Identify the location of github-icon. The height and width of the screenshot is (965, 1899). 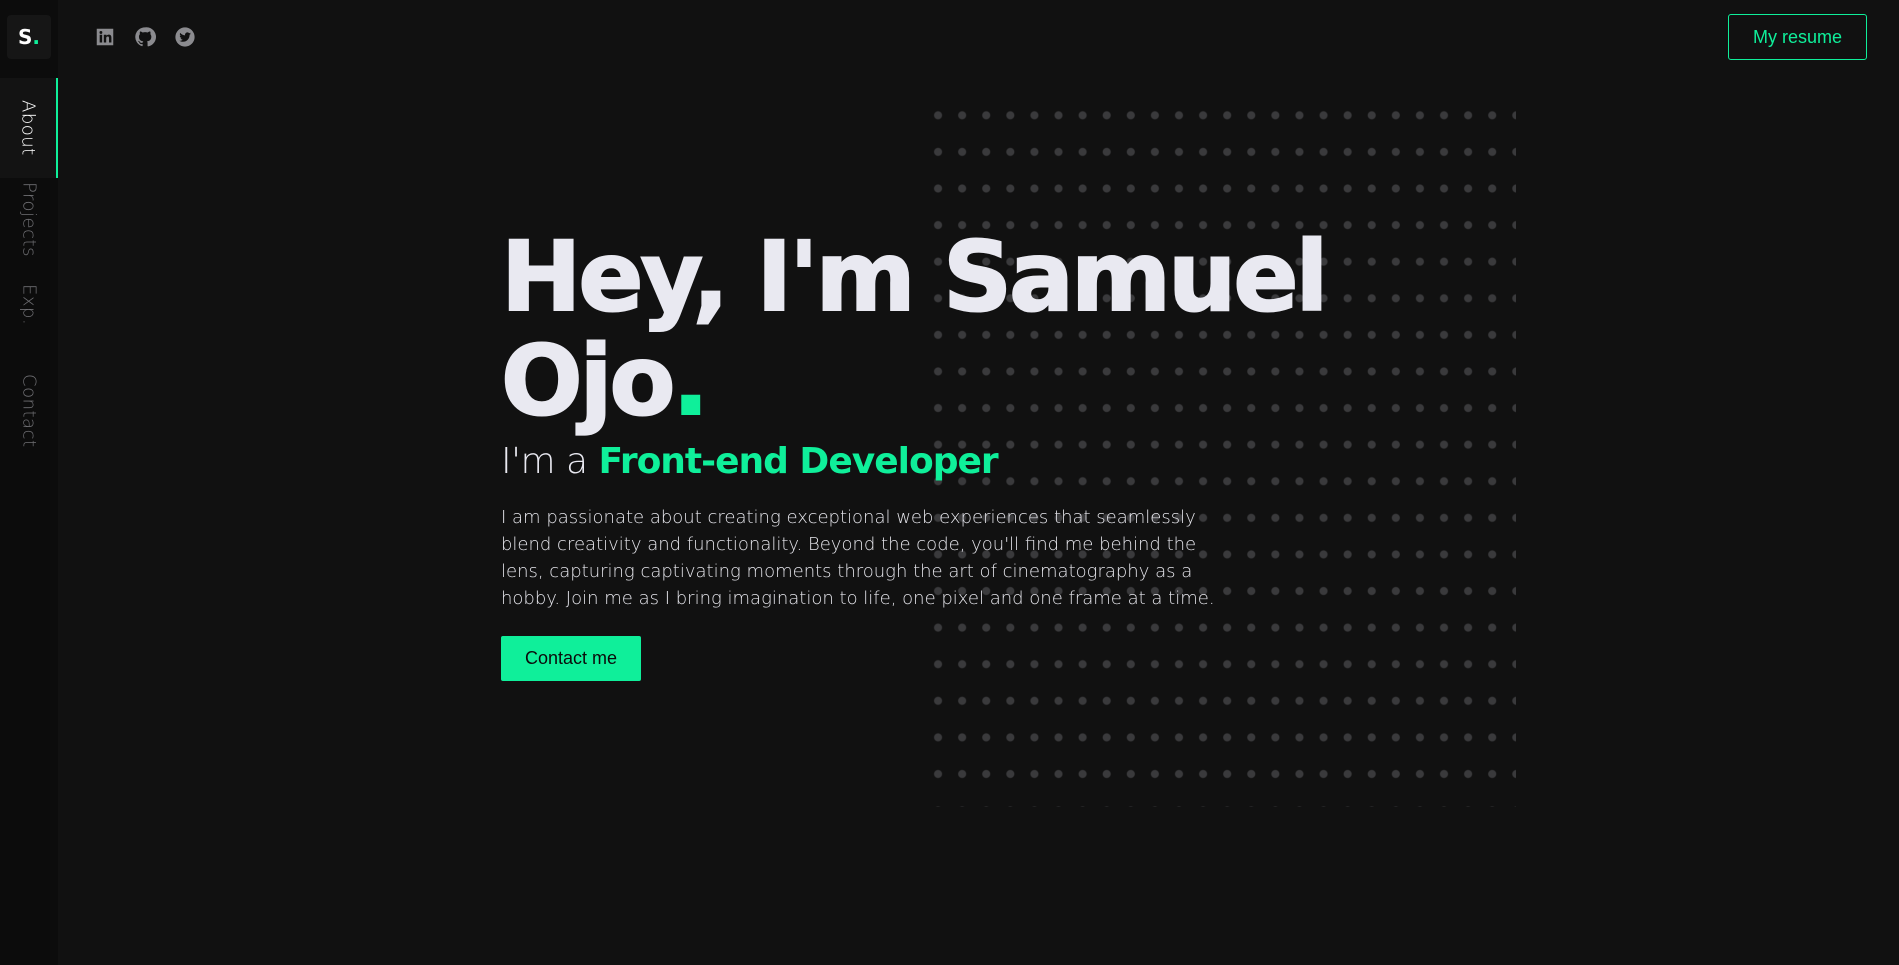
(145, 37).